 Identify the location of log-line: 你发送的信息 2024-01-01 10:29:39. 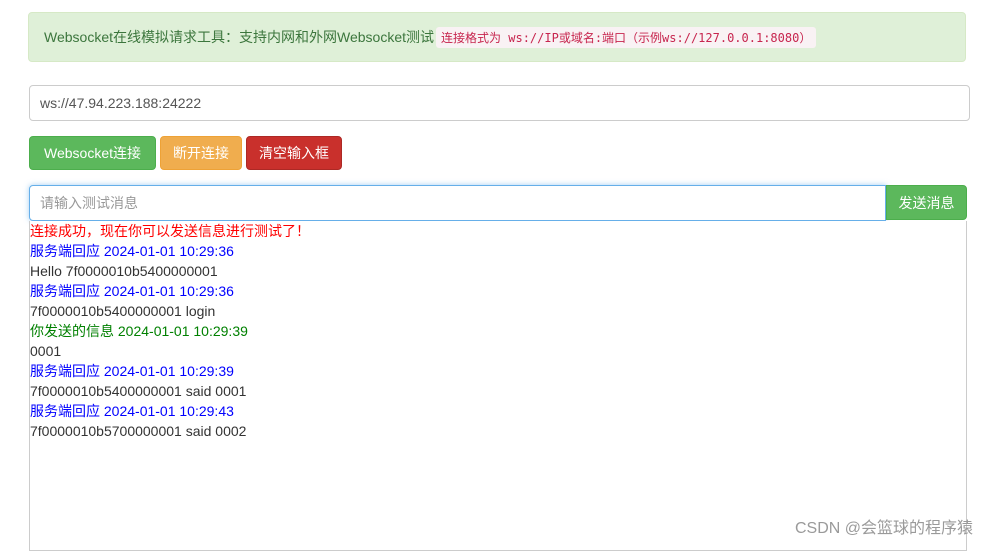
(139, 331).